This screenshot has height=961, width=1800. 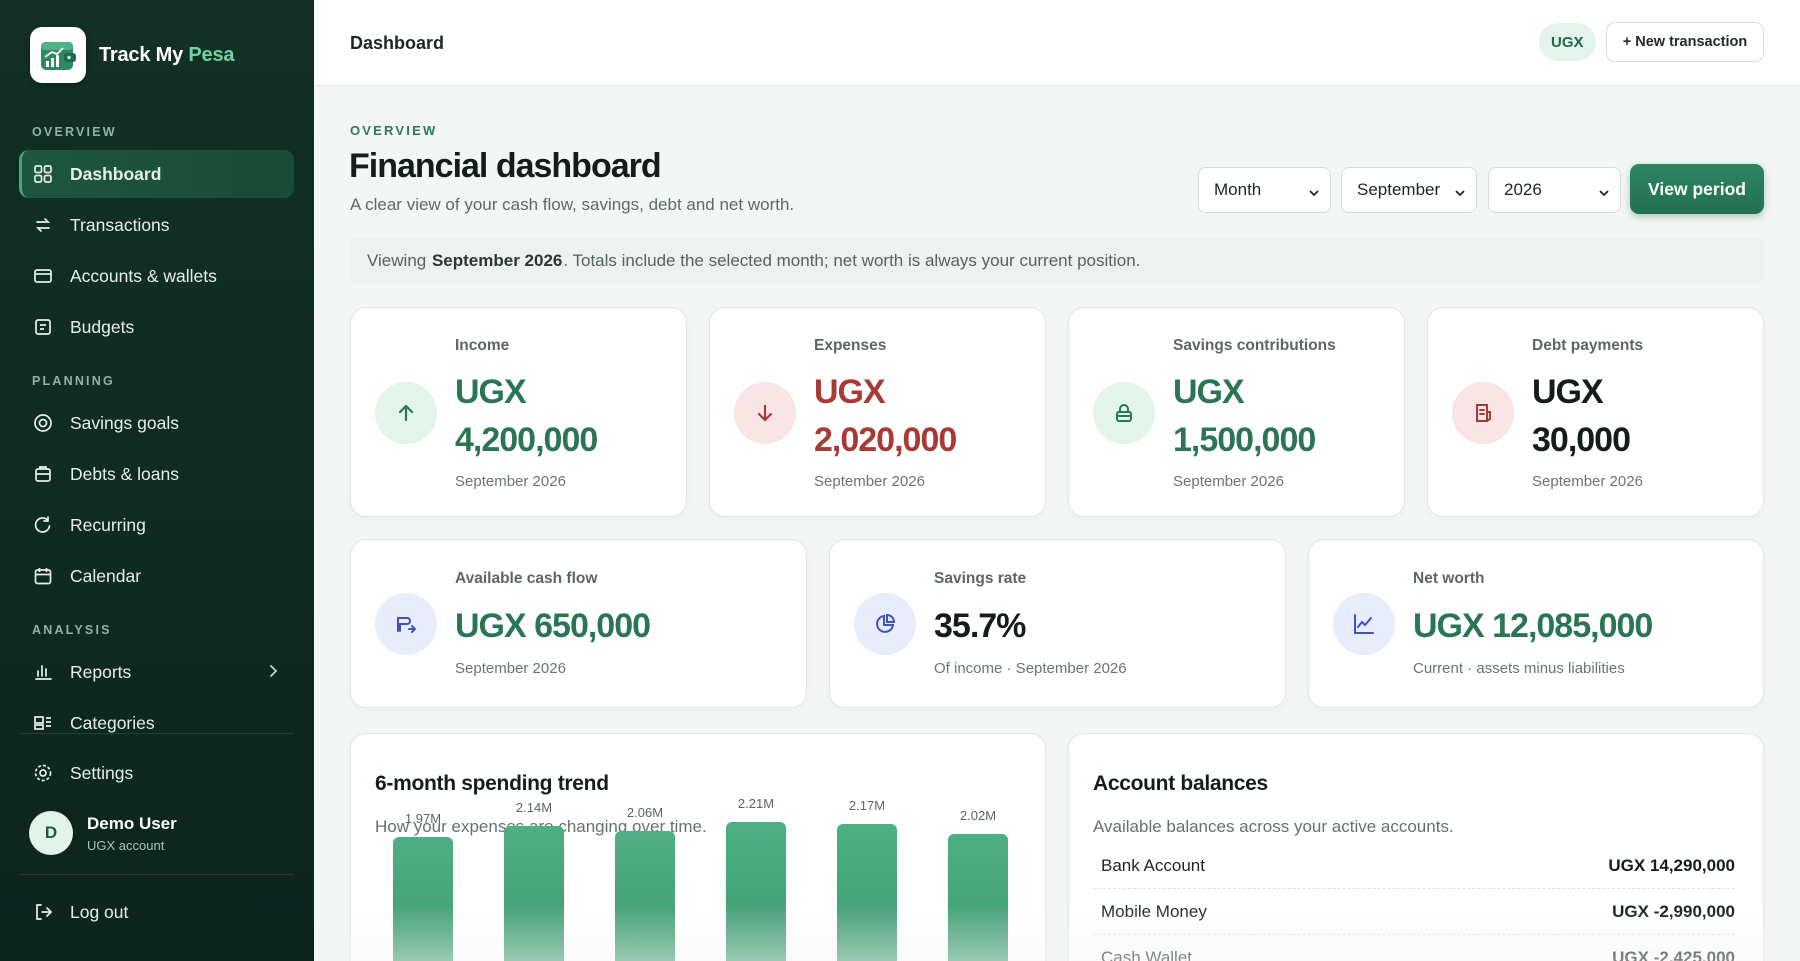 I want to click on chart-bar-label: 2.06M, so click(x=645, y=813).